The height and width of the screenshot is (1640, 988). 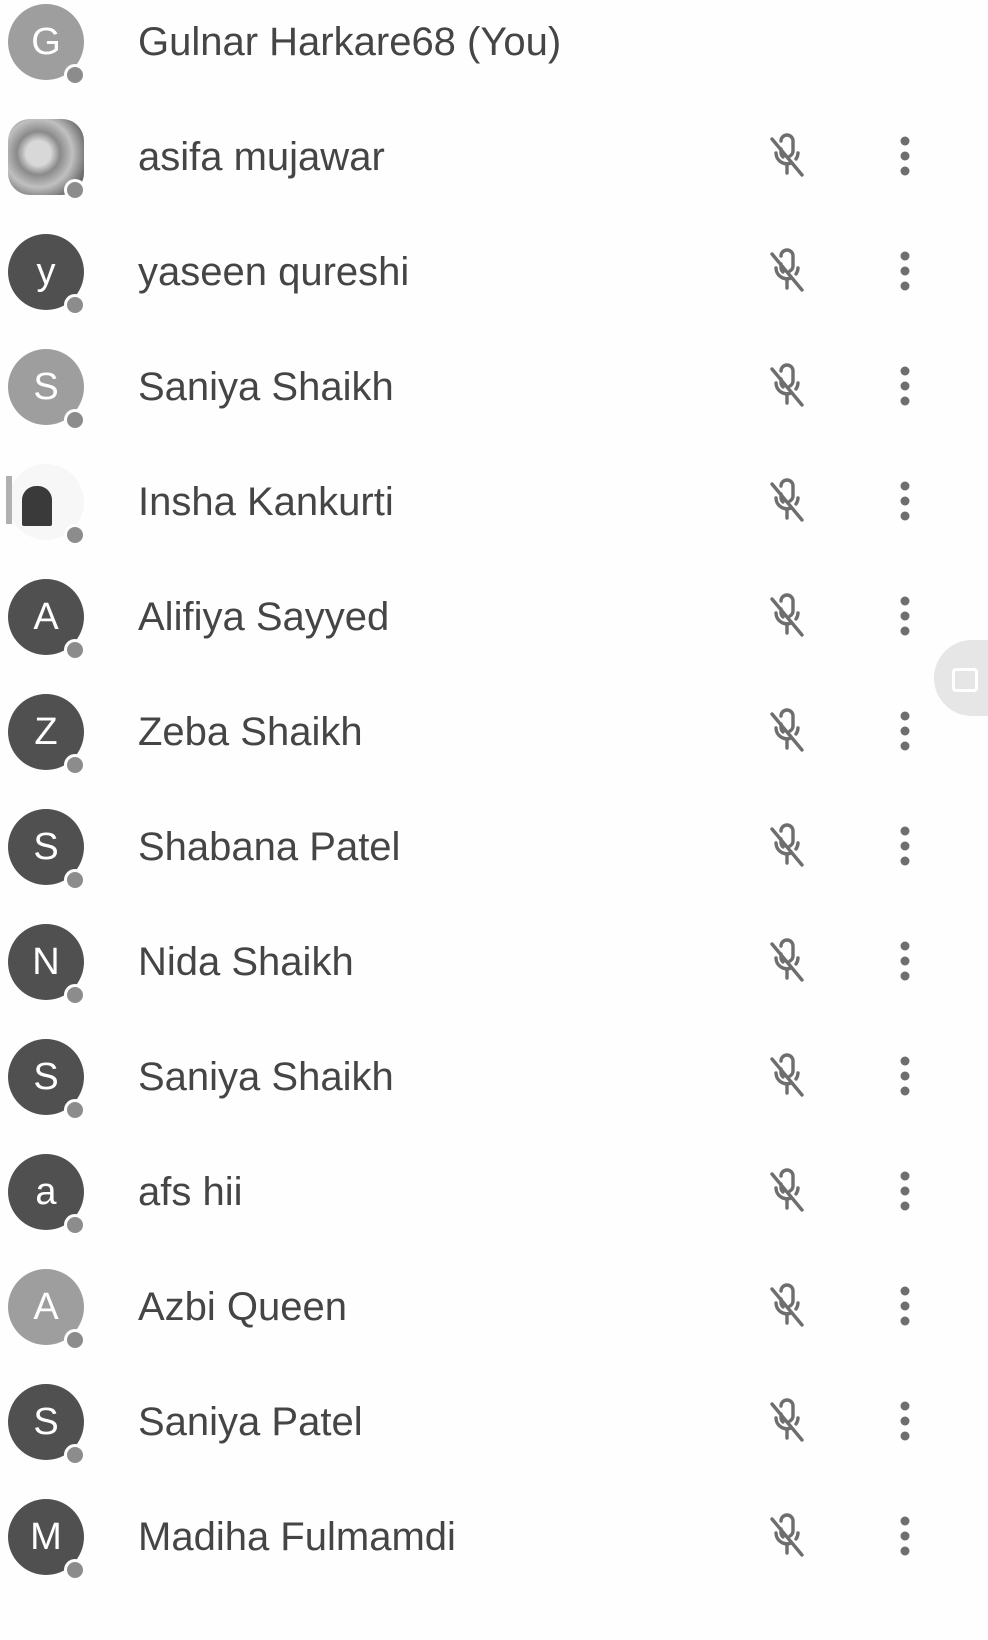 I want to click on participant-name: afs hii, so click(x=190, y=1192).